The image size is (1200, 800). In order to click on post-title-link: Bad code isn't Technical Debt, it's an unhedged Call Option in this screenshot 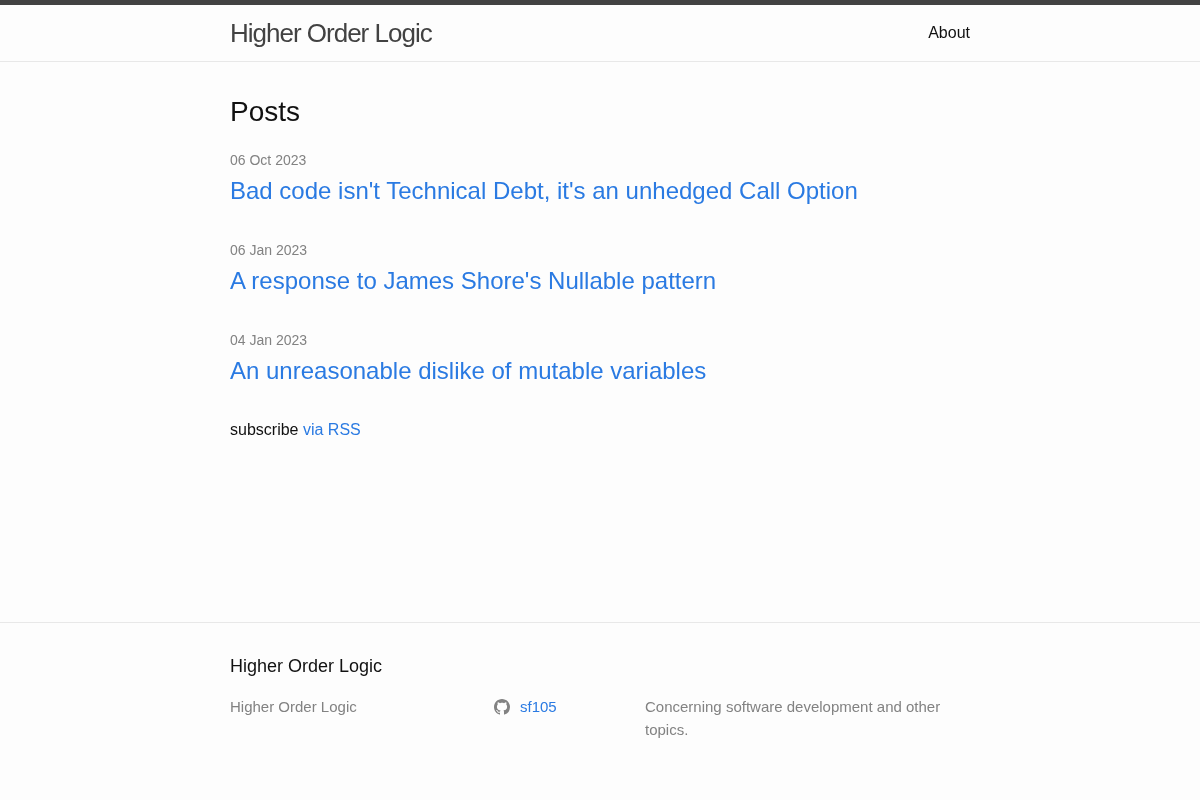, I will do `click(544, 191)`.